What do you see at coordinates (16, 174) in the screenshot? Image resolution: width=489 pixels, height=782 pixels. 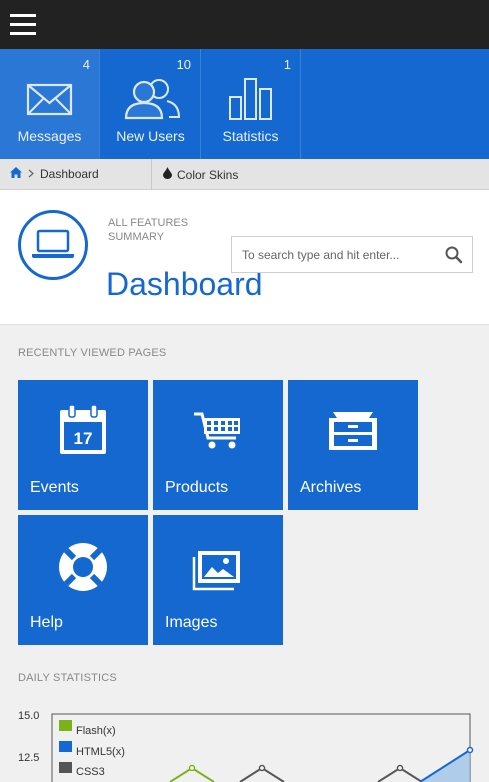 I see `home-icon` at bounding box center [16, 174].